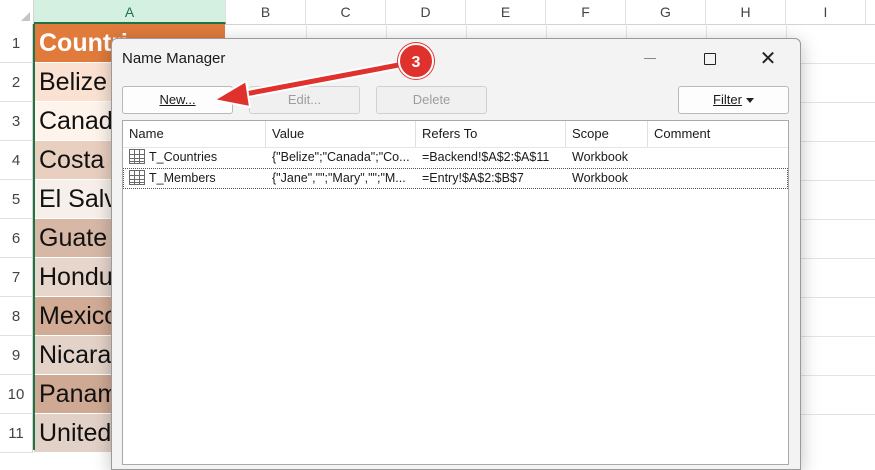 This screenshot has width=875, height=470. Describe the element at coordinates (16, 160) in the screenshot. I see `row-header-4: 4` at that location.